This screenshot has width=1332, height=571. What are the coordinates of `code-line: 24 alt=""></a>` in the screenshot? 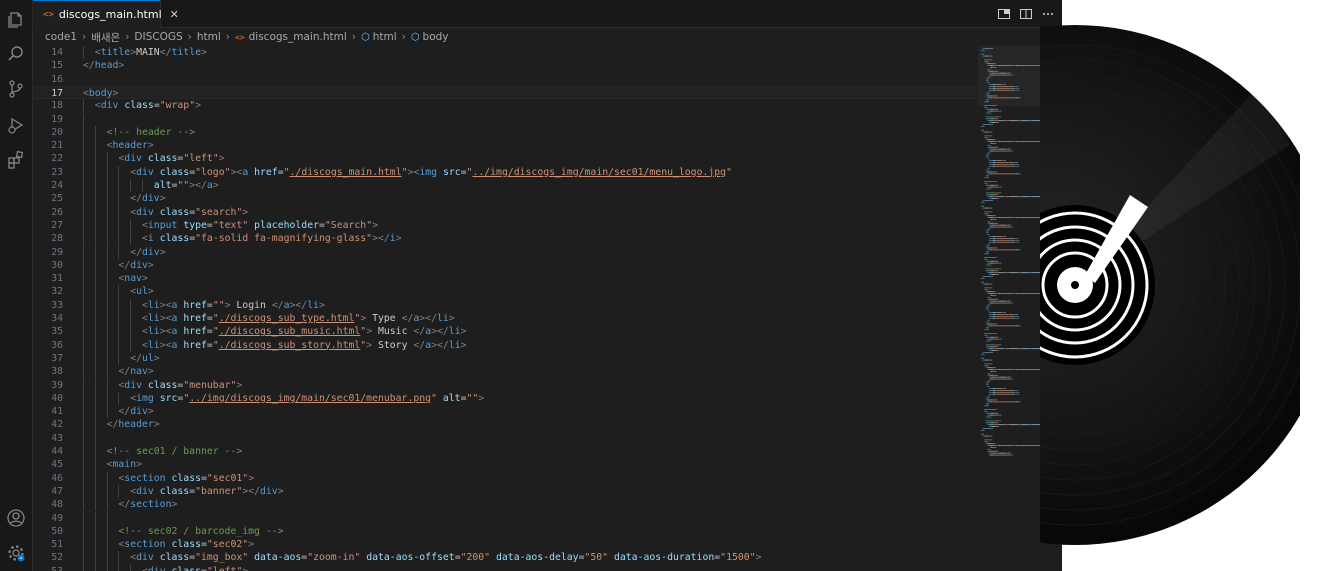 It's located at (505, 186).